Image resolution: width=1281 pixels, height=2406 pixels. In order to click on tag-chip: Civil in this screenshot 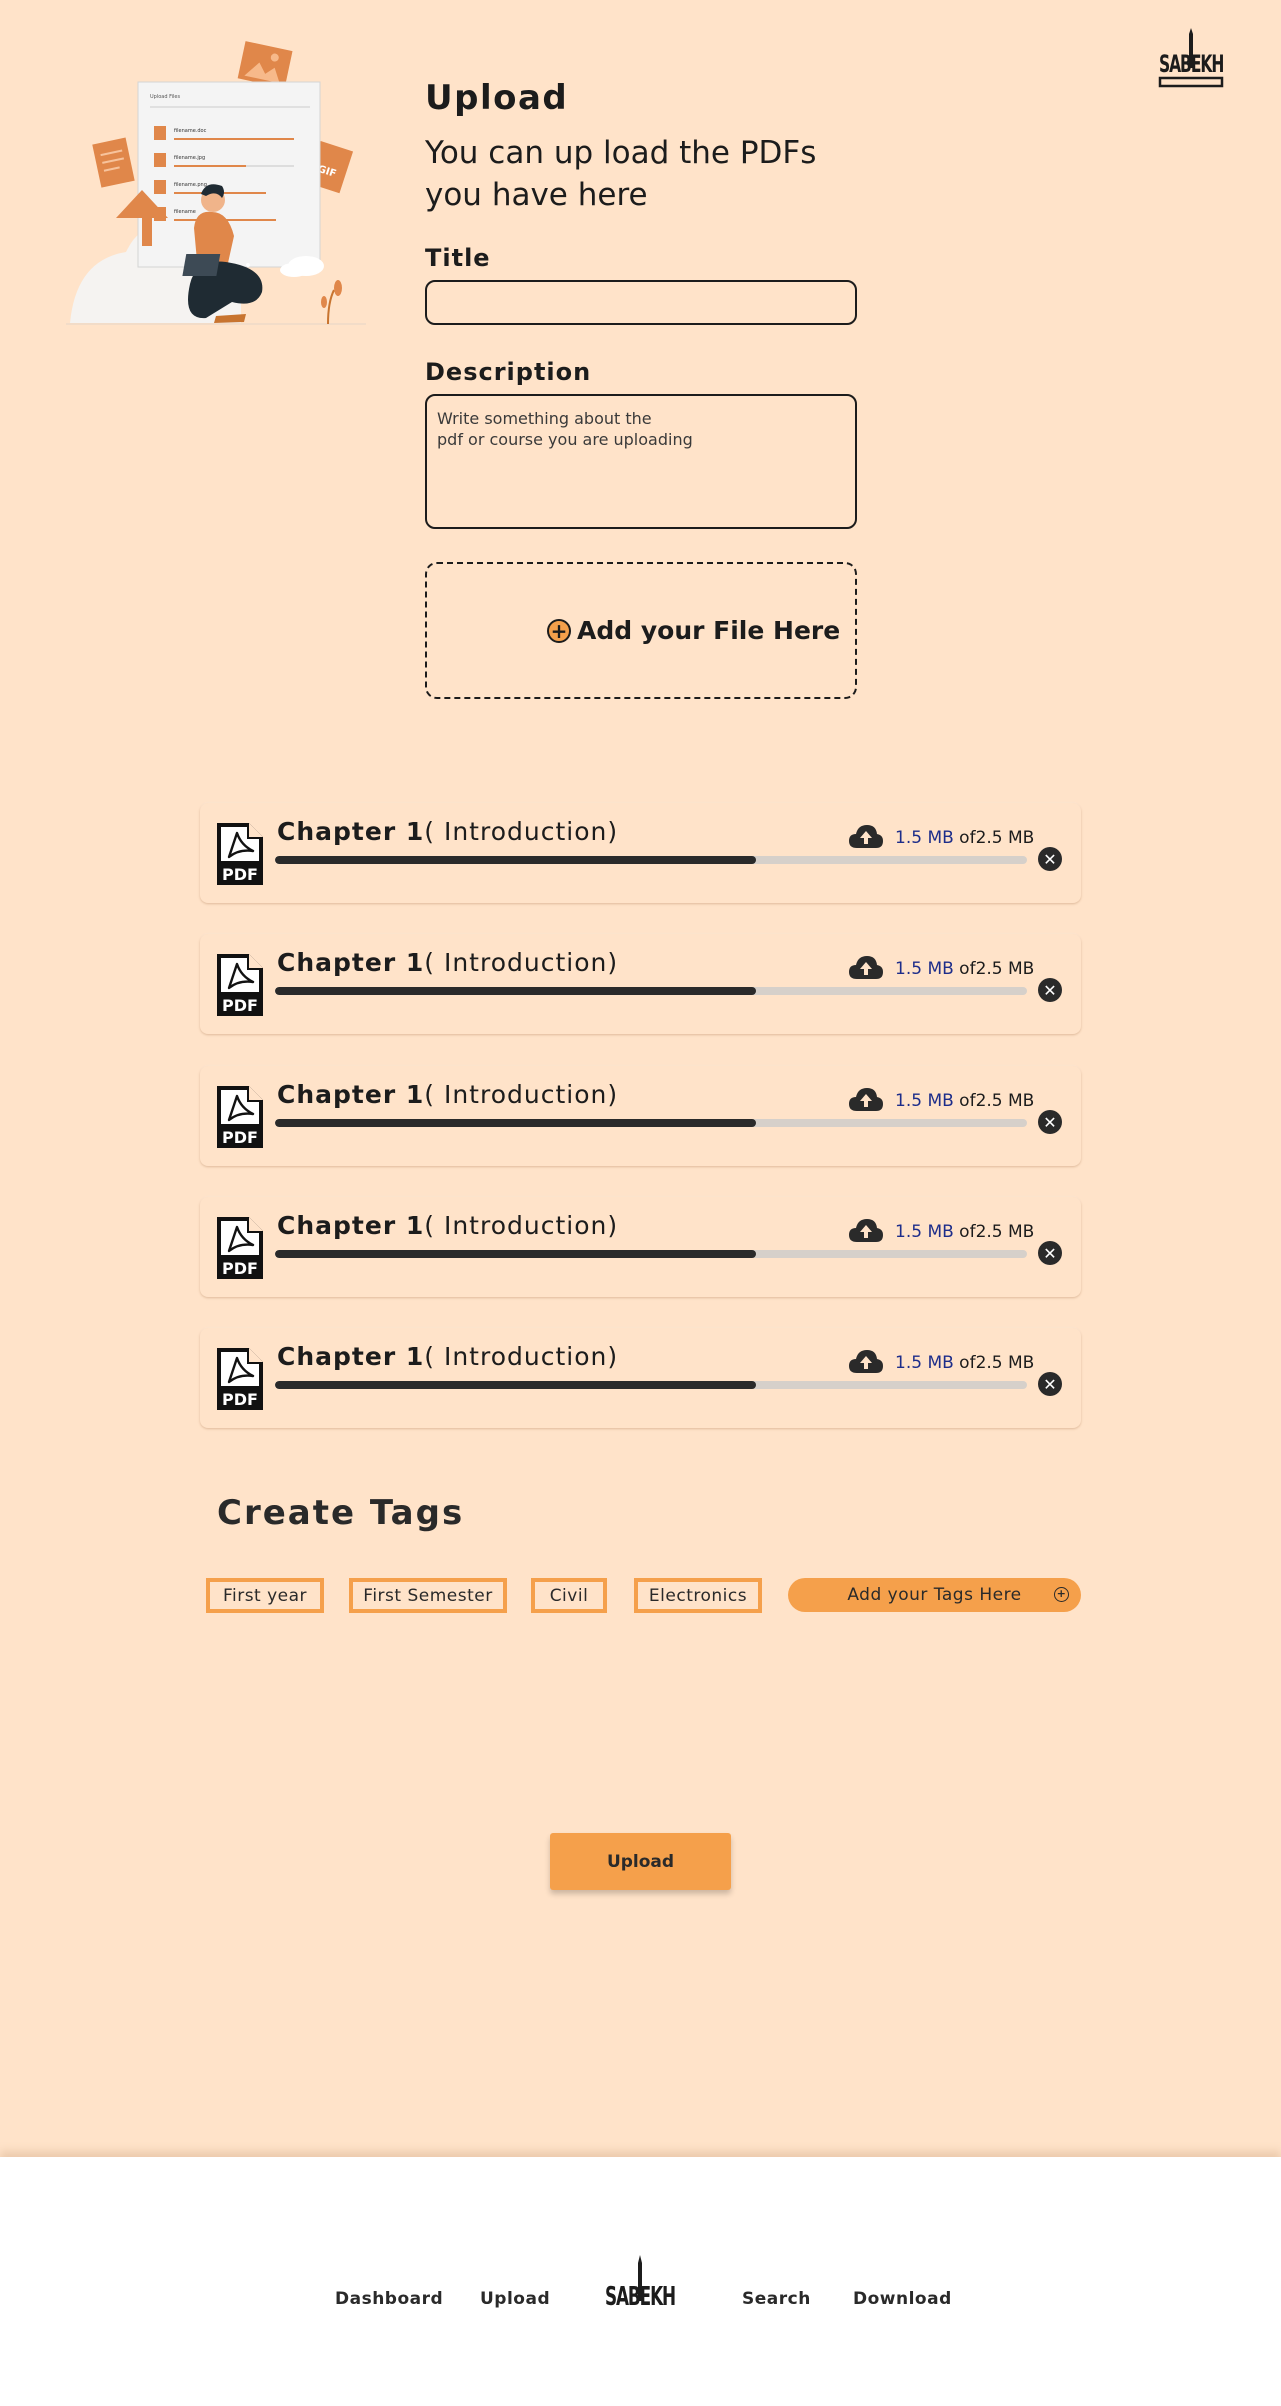, I will do `click(569, 1595)`.